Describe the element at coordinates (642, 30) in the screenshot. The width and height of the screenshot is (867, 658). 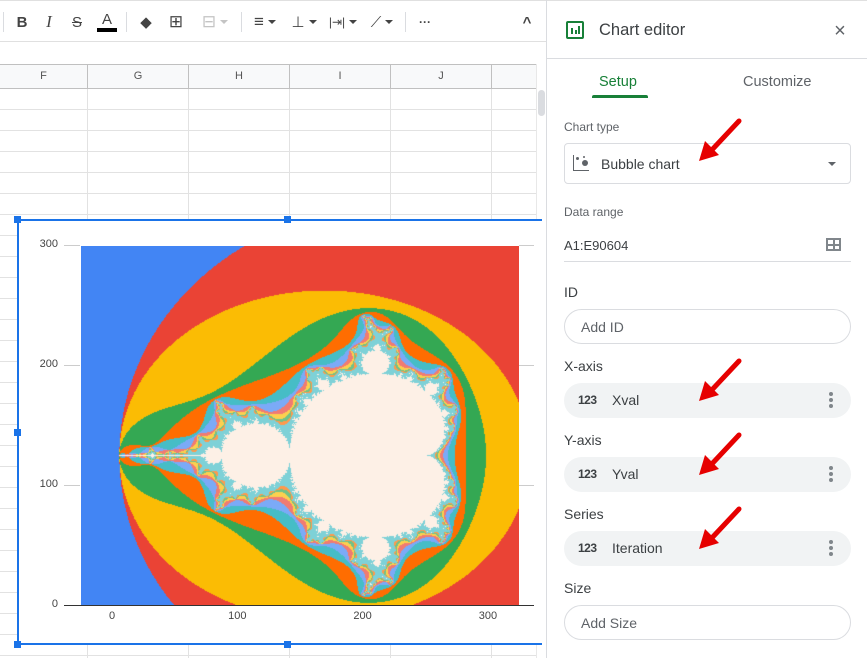
I see `chart-editor-title: Chart editor` at that location.